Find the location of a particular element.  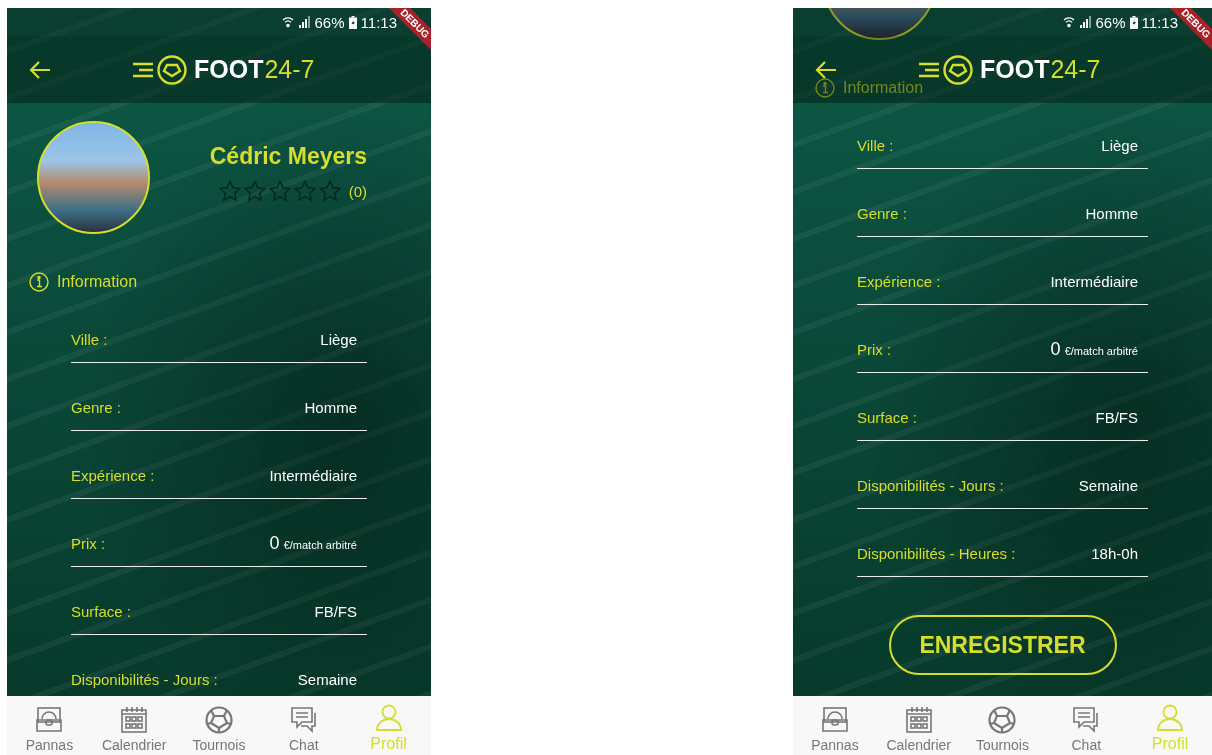

user-name: Cédric Meyers is located at coordinates (288, 156).